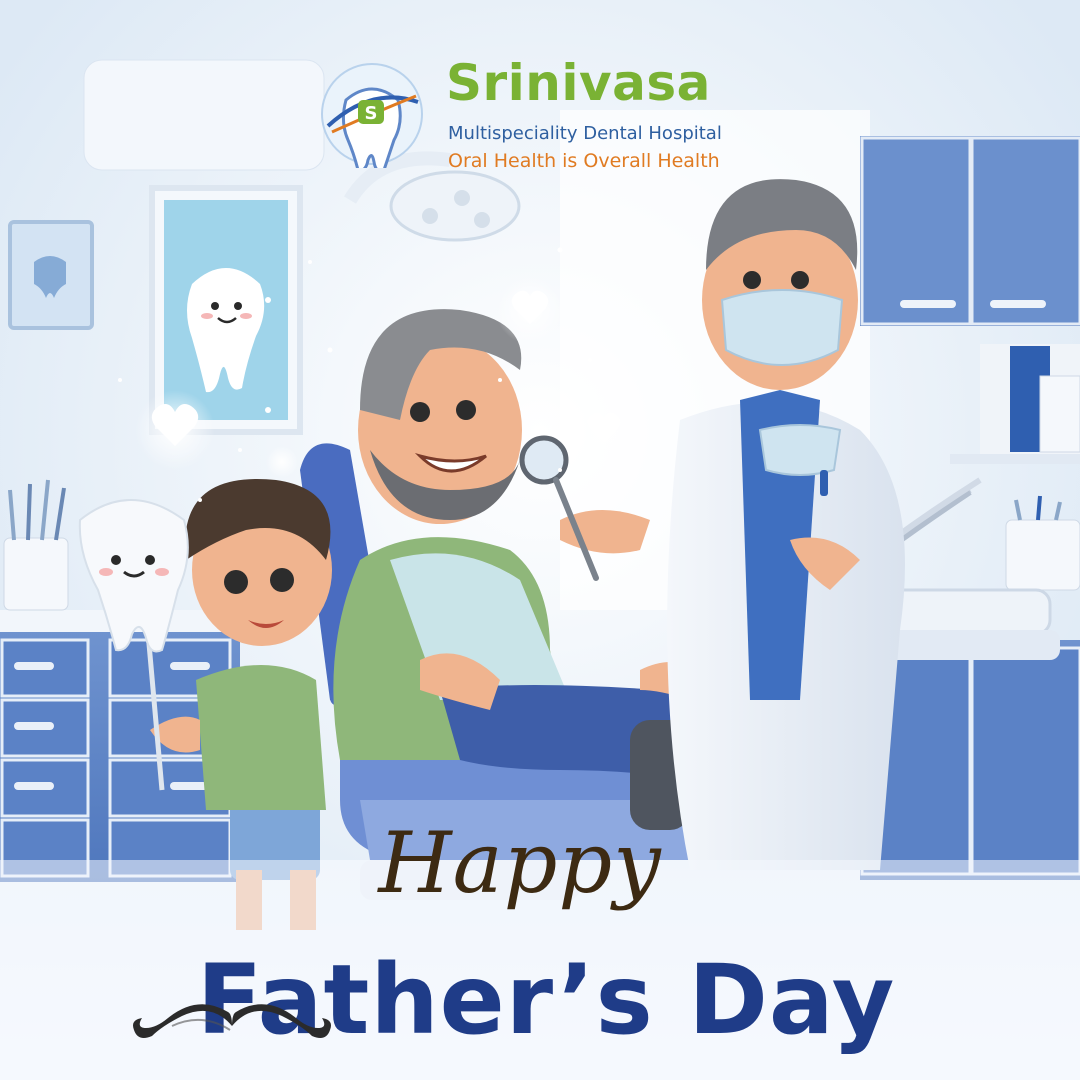 The width and height of the screenshot is (1080, 1080). What do you see at coordinates (520, 863) in the screenshot?
I see `greeting-happy: Happy` at bounding box center [520, 863].